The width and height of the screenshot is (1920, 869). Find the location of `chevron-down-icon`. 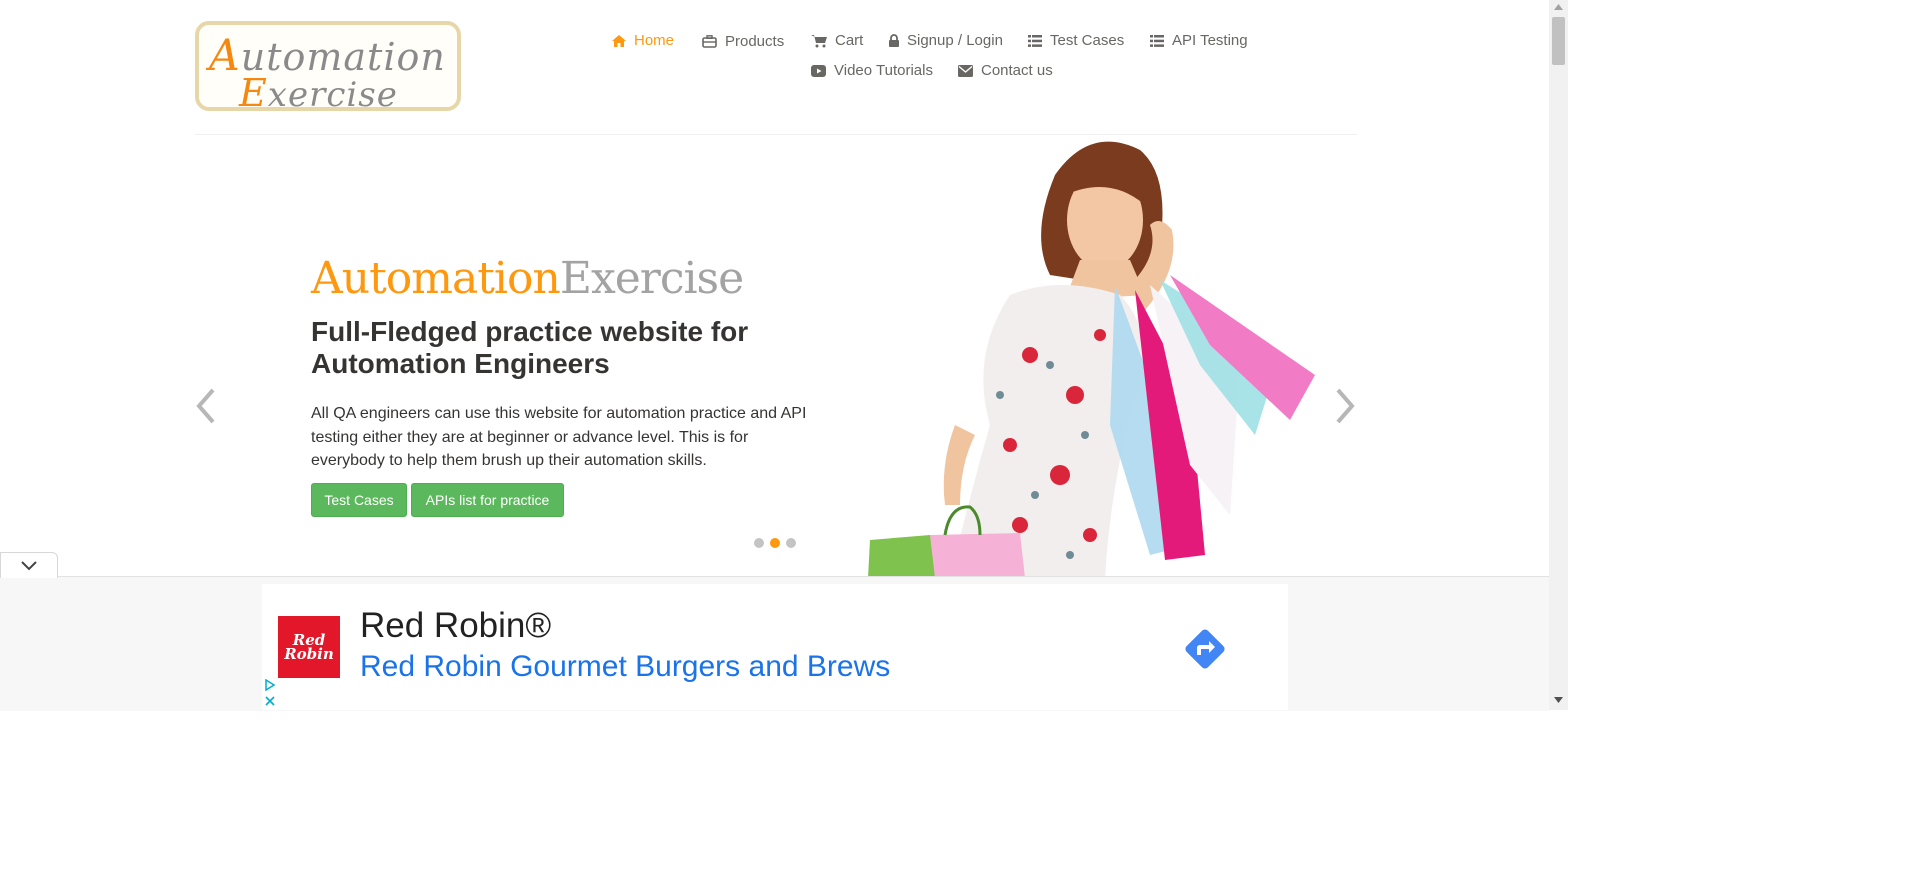

chevron-down-icon is located at coordinates (29, 565).